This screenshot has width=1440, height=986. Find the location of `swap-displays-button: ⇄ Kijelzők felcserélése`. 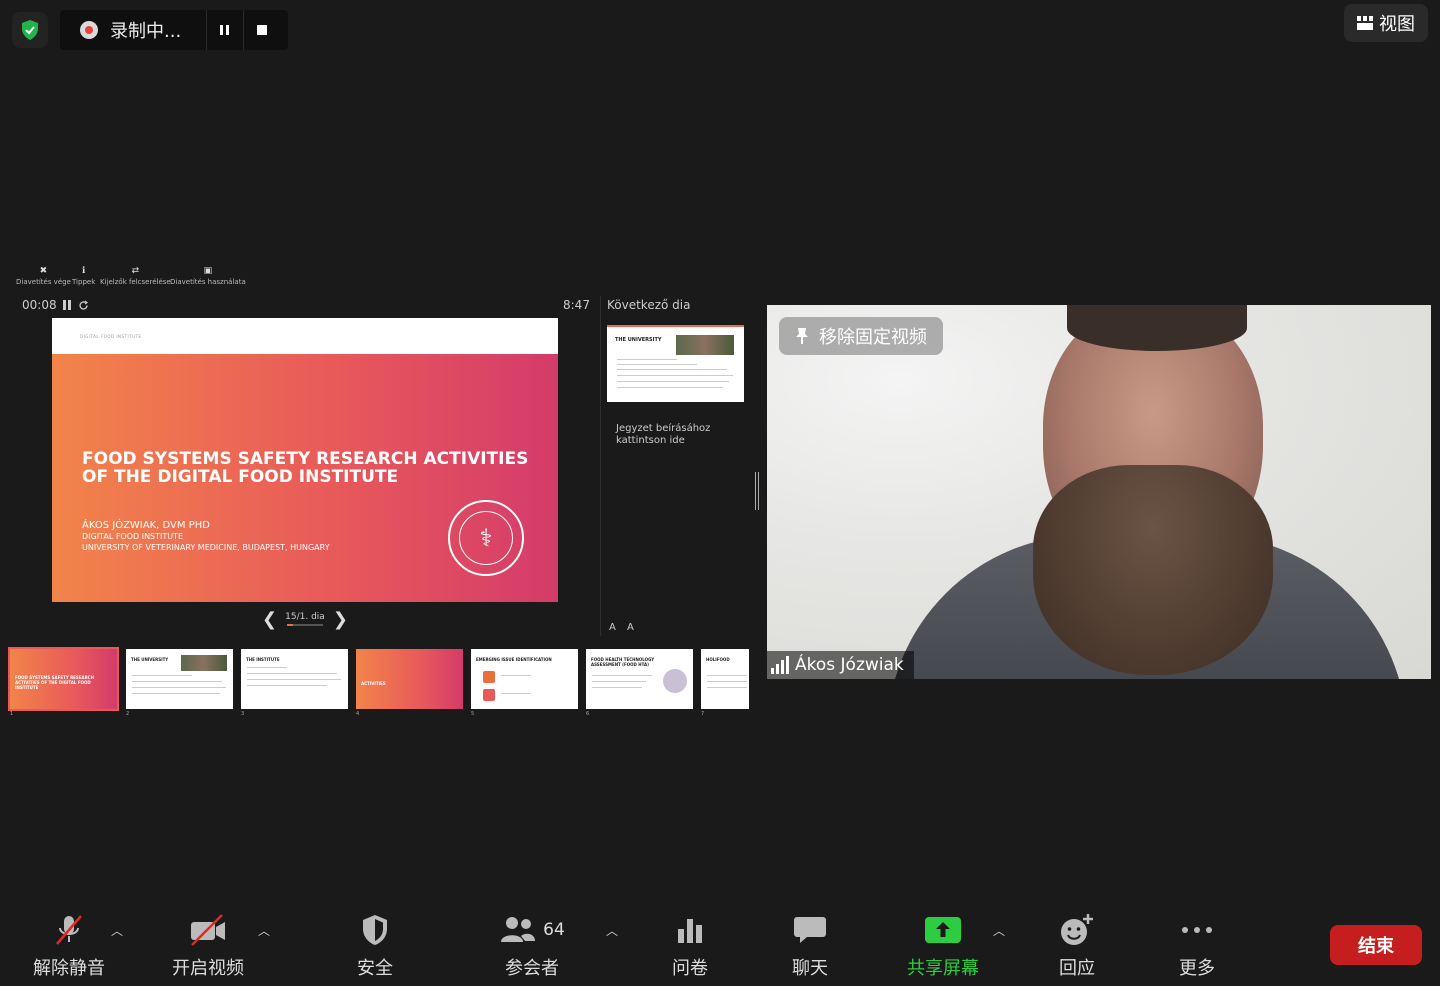

swap-displays-button: ⇄ Kijelzők felcserélése is located at coordinates (135, 276).